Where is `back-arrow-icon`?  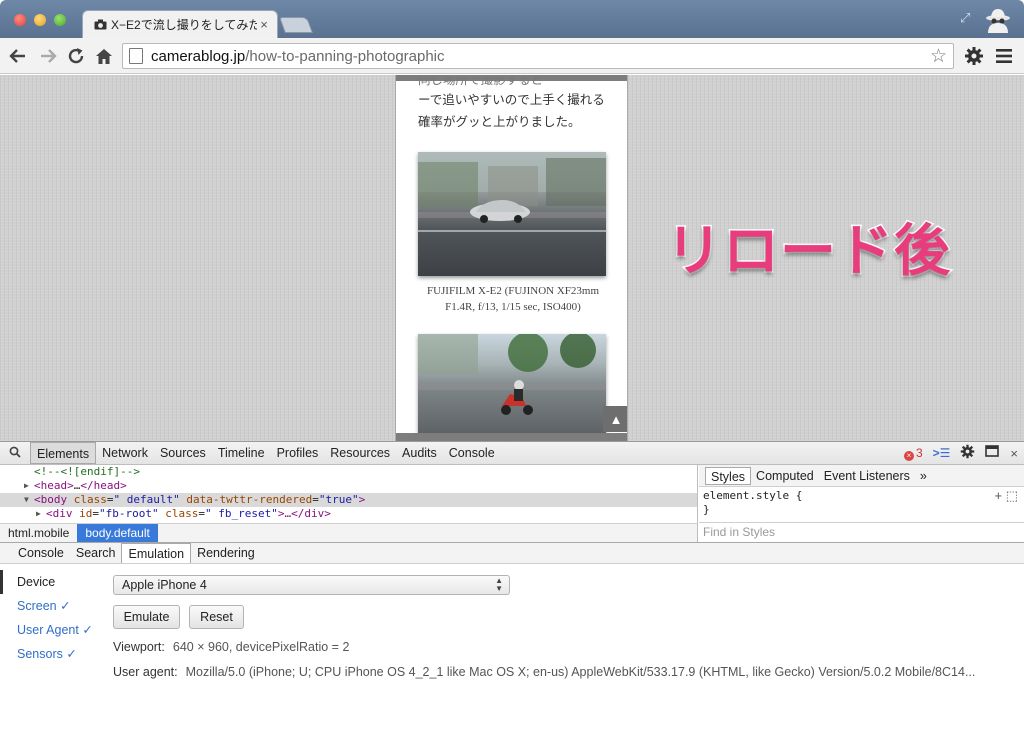 back-arrow-icon is located at coordinates (18, 56).